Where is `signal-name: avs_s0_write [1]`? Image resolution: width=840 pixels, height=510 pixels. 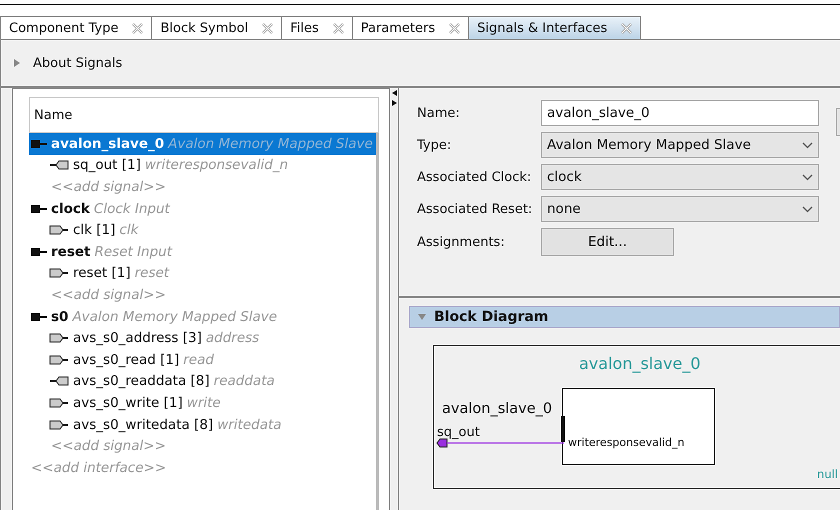
signal-name: avs_s0_write [1] is located at coordinates (128, 402).